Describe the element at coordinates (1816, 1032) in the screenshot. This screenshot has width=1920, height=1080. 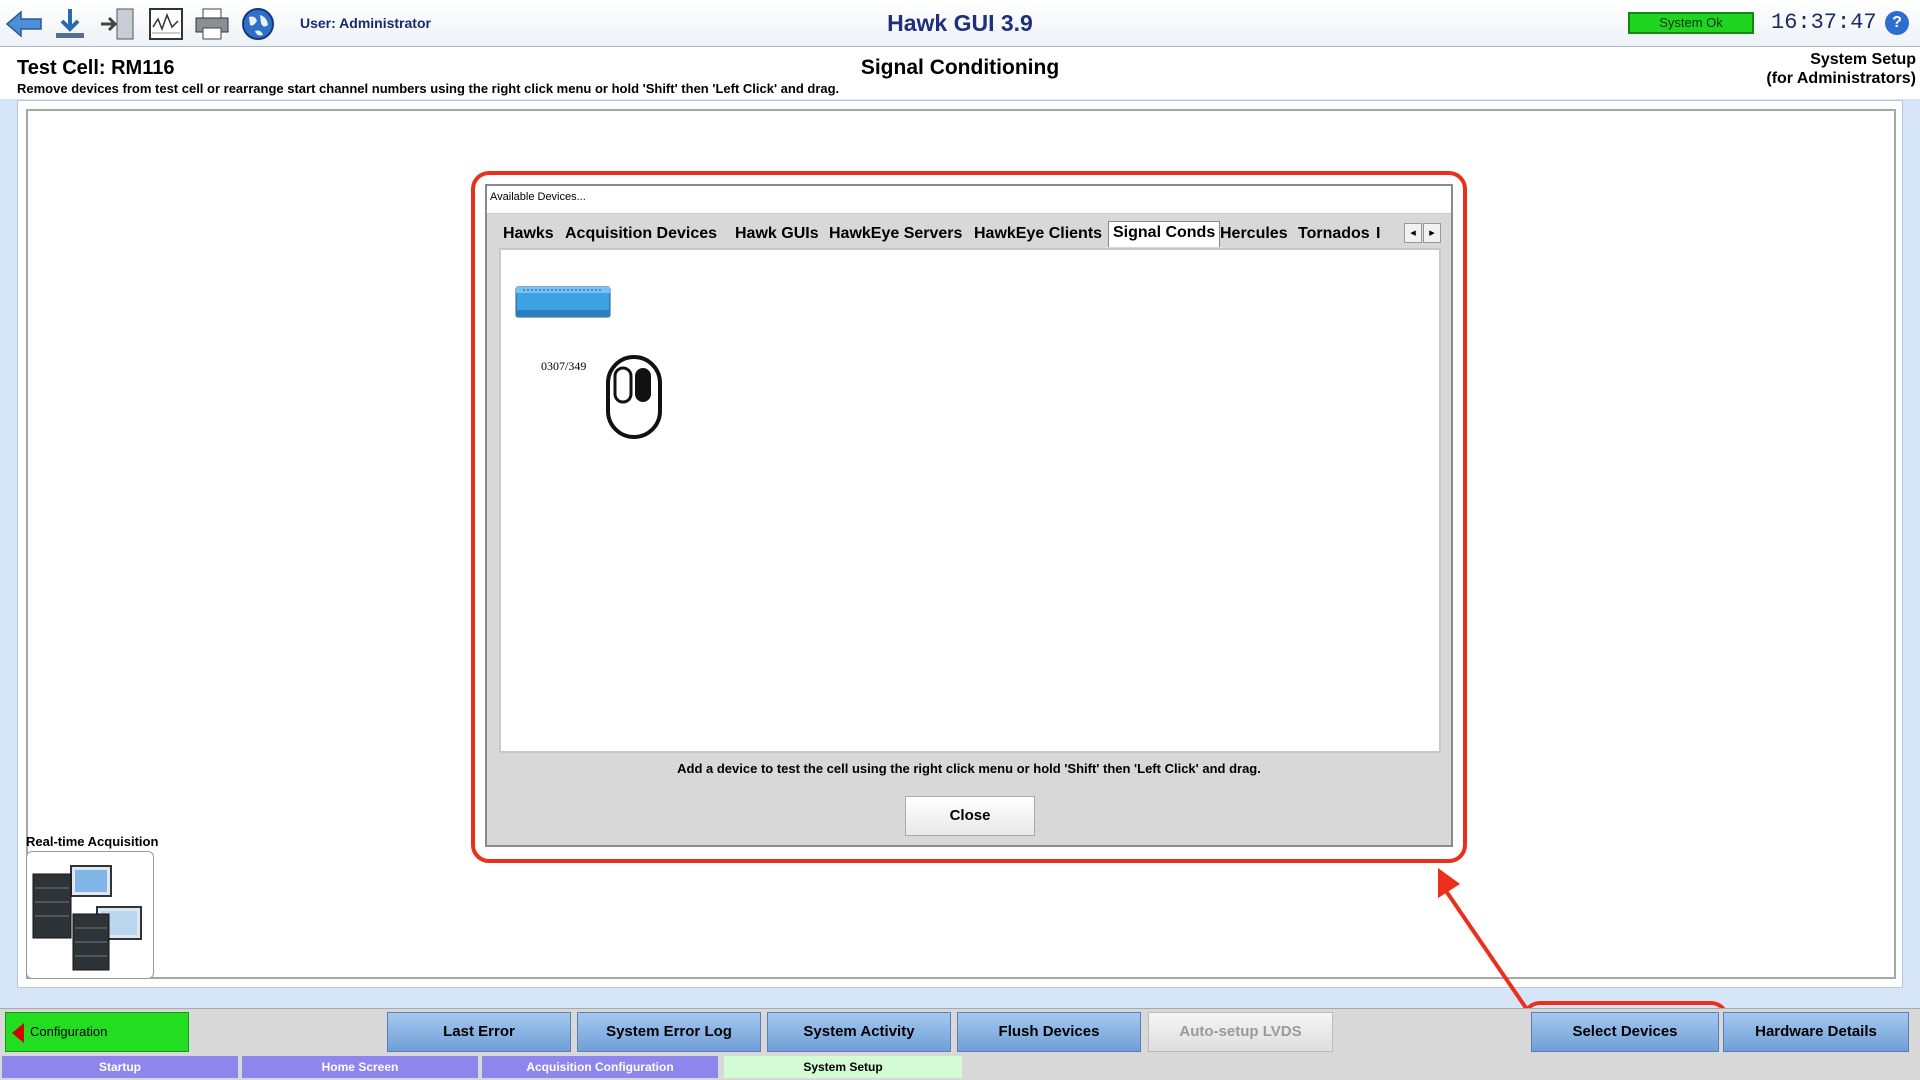
I see `hardware-details-button: Hardware Details` at that location.